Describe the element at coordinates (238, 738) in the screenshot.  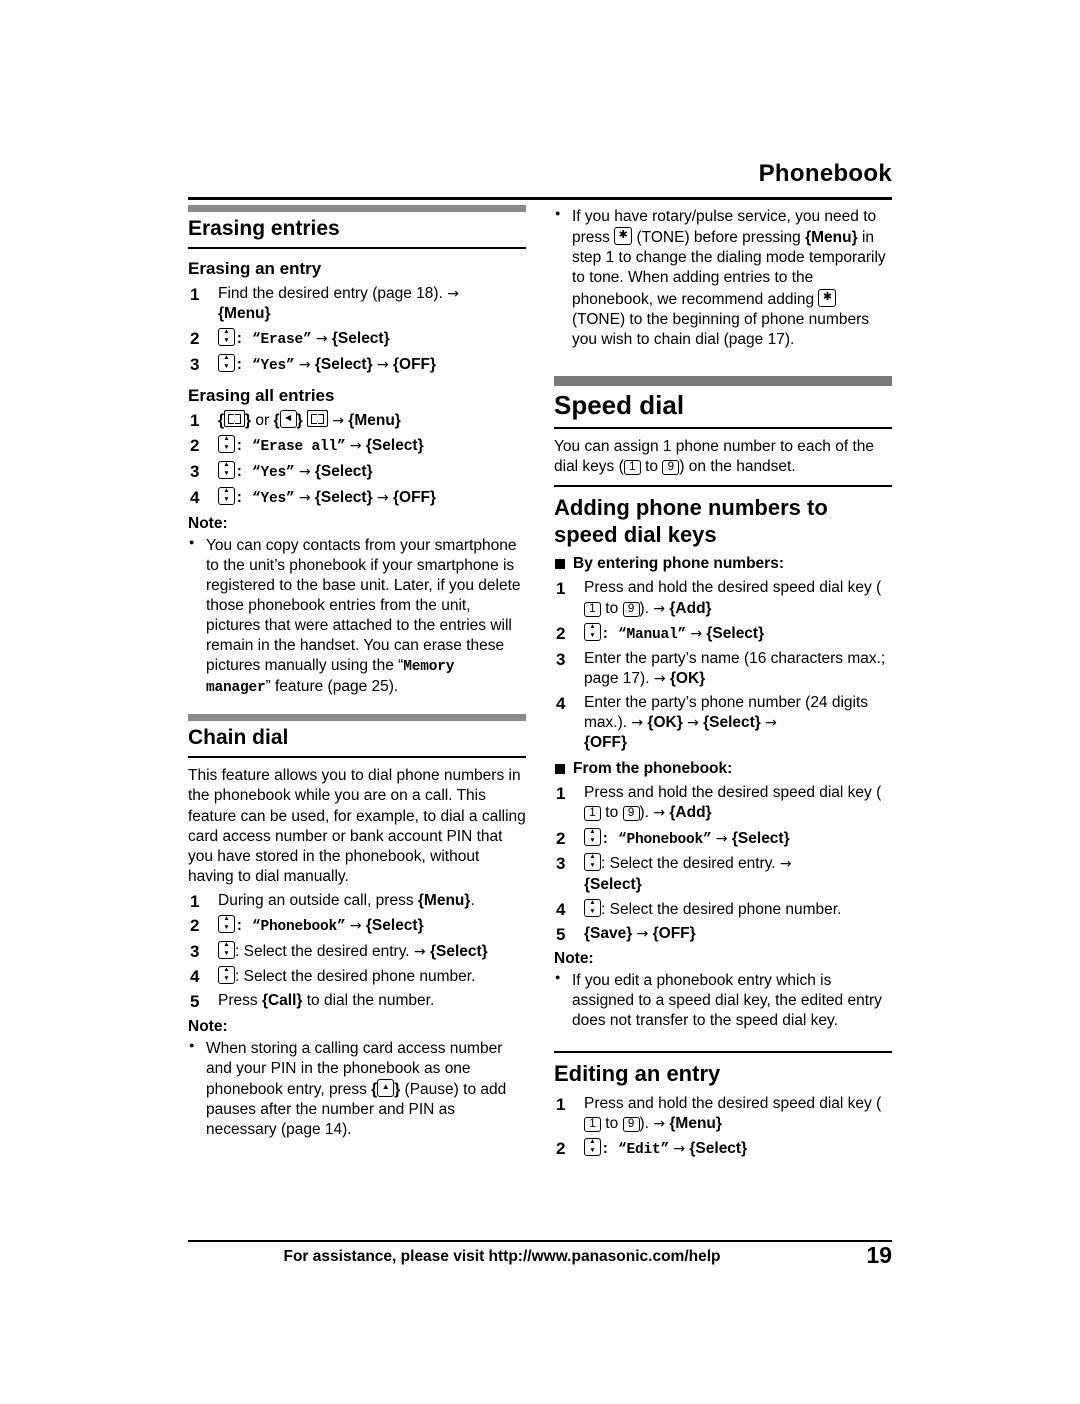
I see `heading-chain-dial: Chain dial` at that location.